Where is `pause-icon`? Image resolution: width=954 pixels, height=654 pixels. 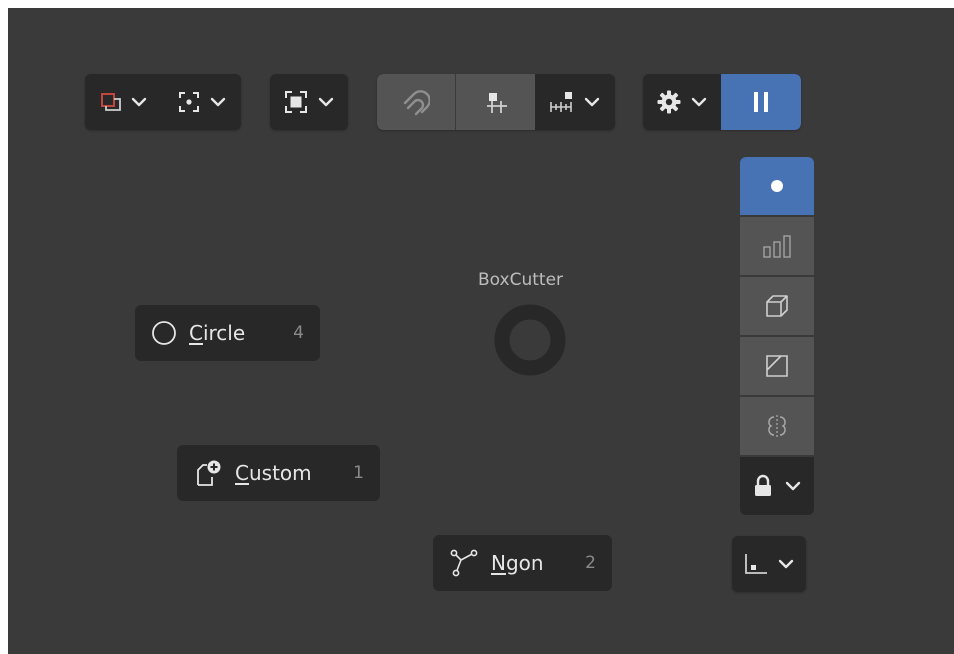
pause-icon is located at coordinates (761, 102).